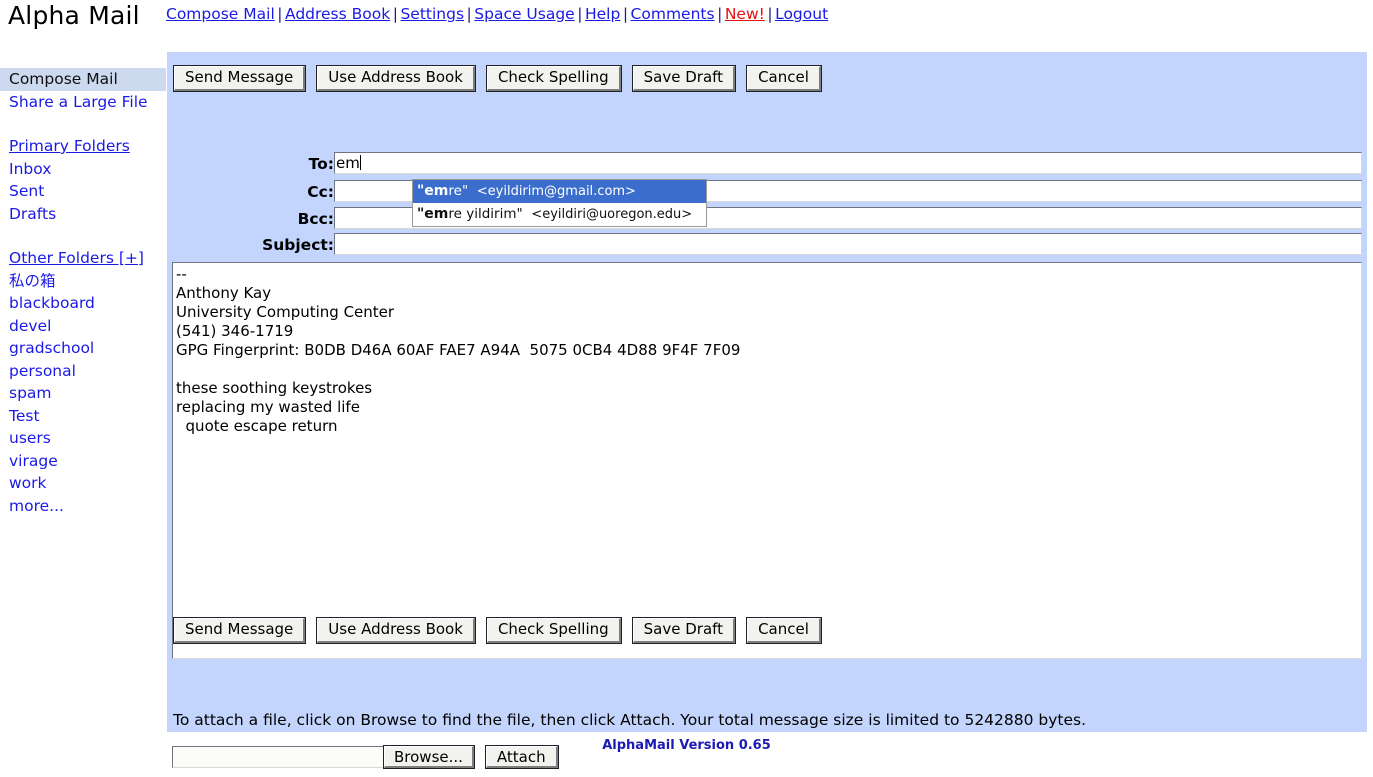 The image size is (1373, 777). Describe the element at coordinates (30, 326) in the screenshot. I see `sidebar-item-devel-label: devel` at that location.